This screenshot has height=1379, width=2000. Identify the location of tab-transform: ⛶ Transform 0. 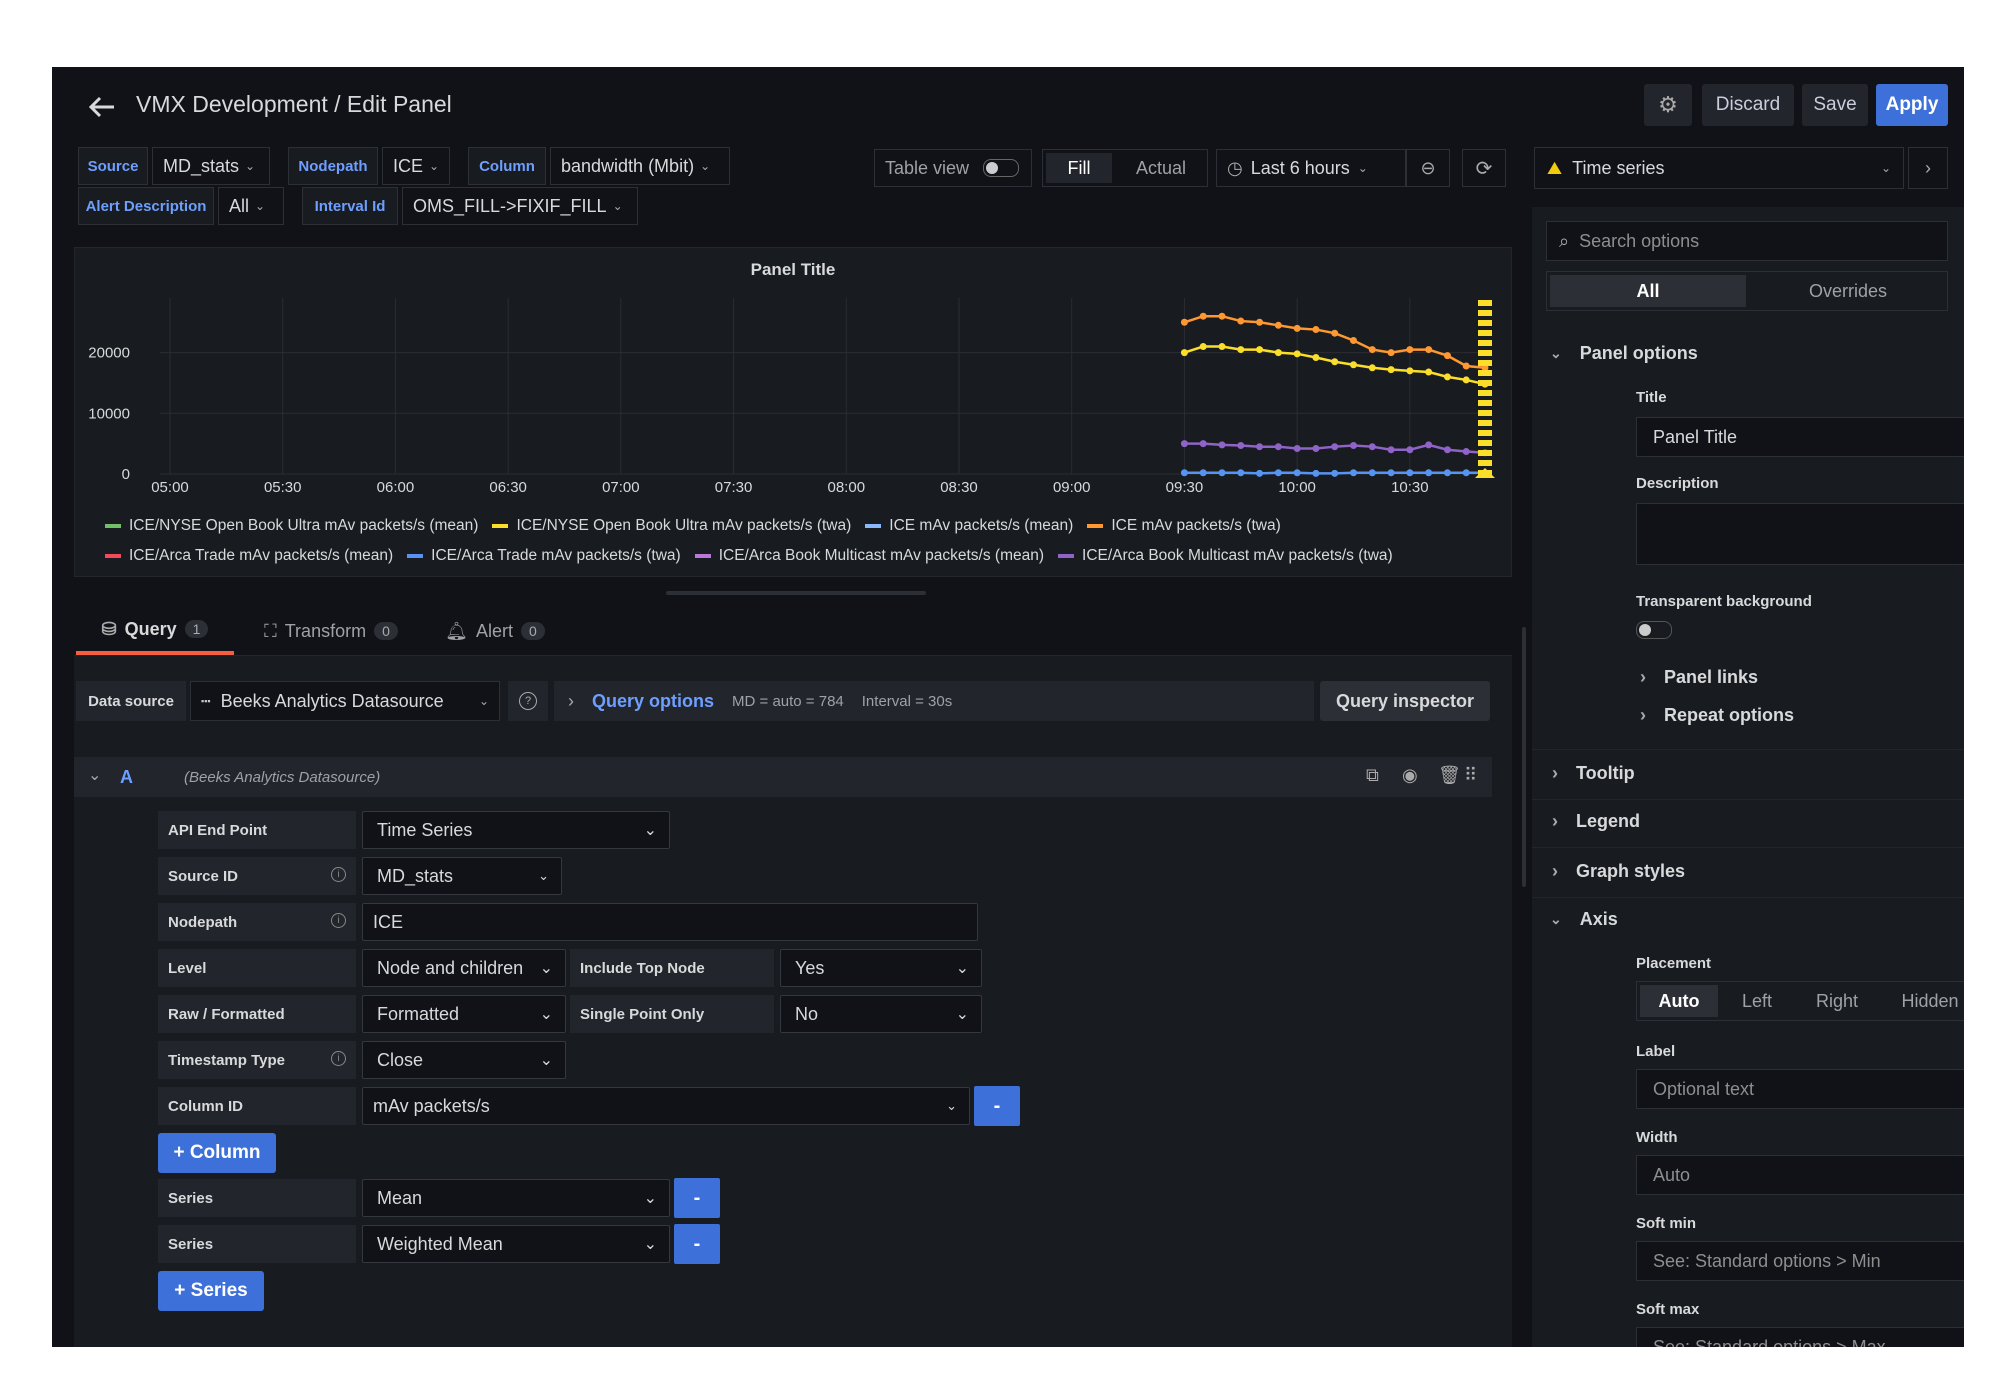
(331, 631).